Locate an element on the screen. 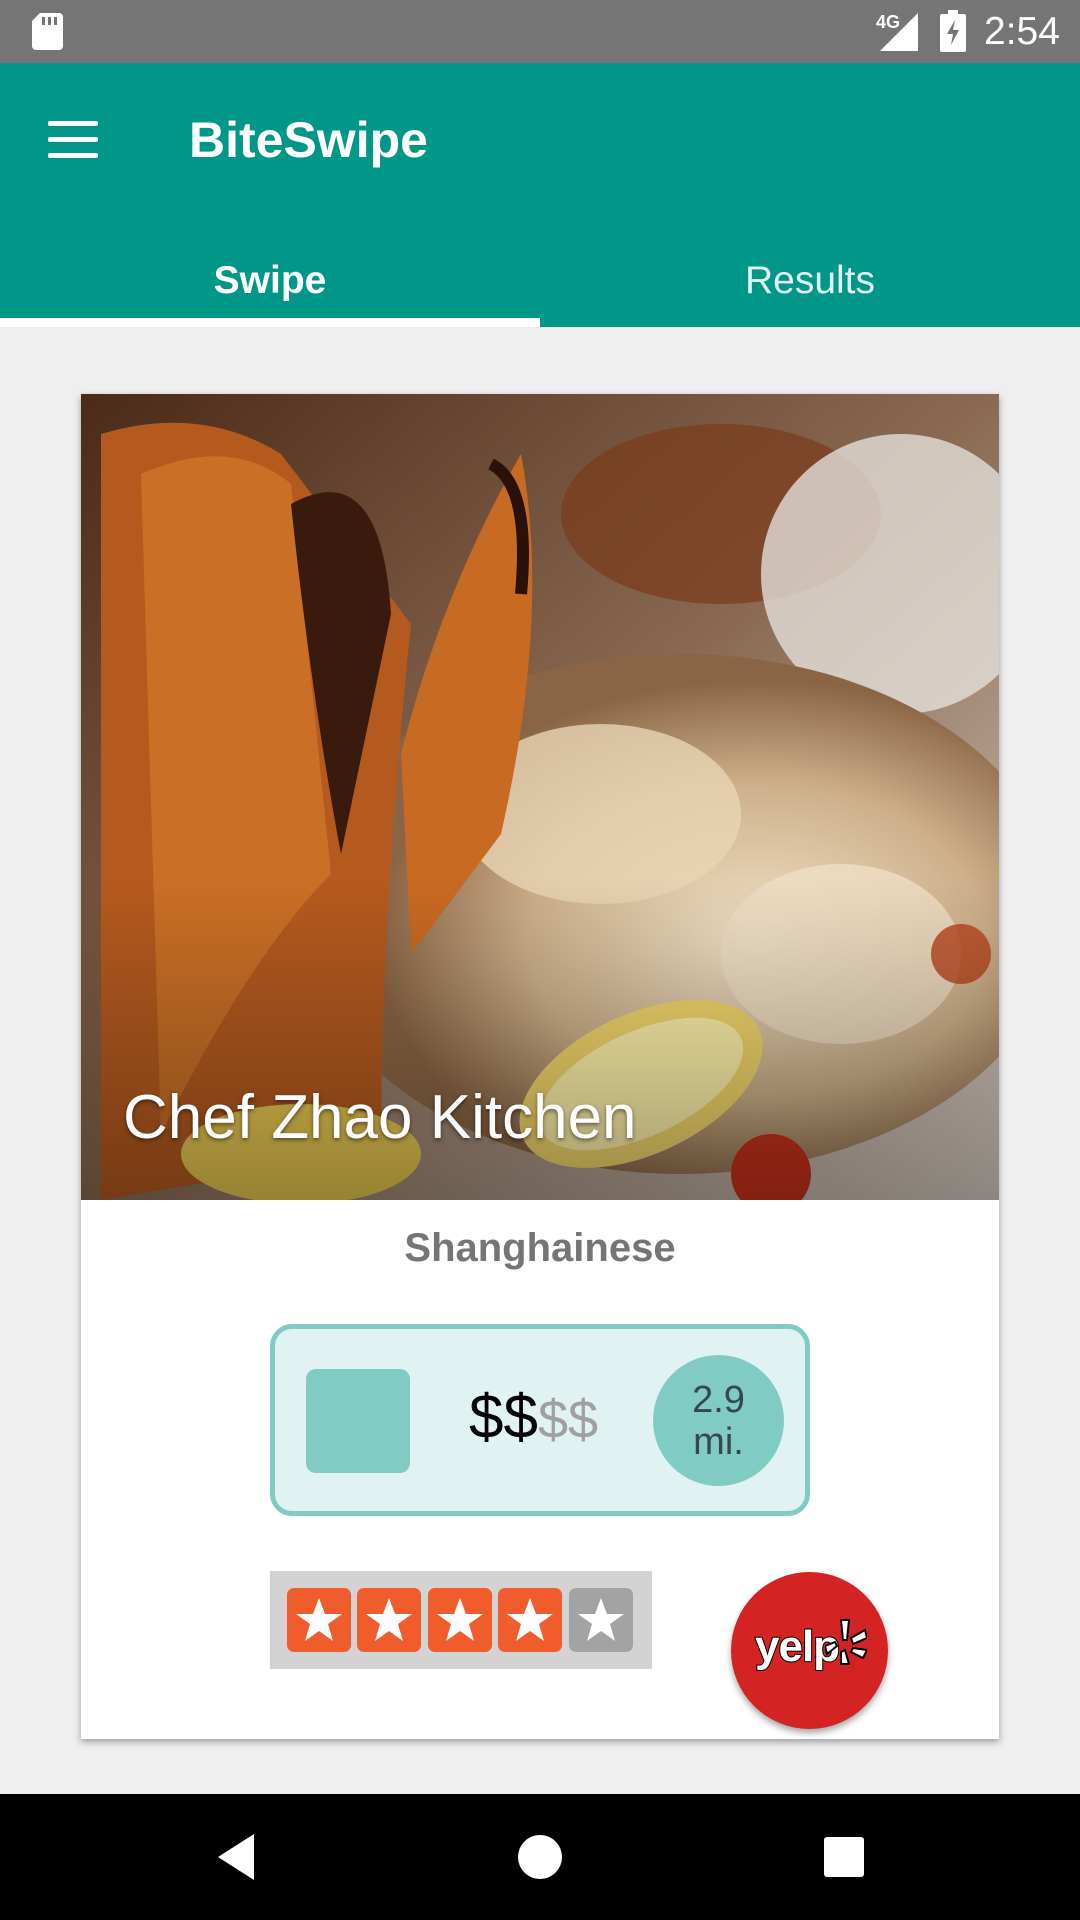  distance-value: 2.9 is located at coordinates (718, 1400).